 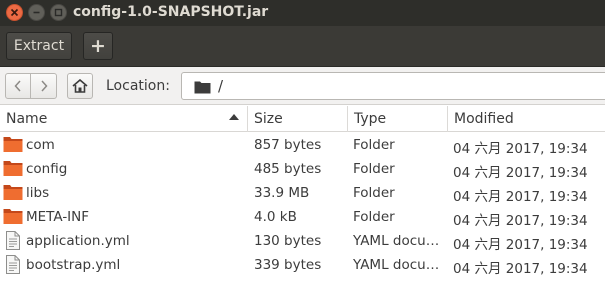 I want to click on file-name: libs, so click(x=38, y=193).